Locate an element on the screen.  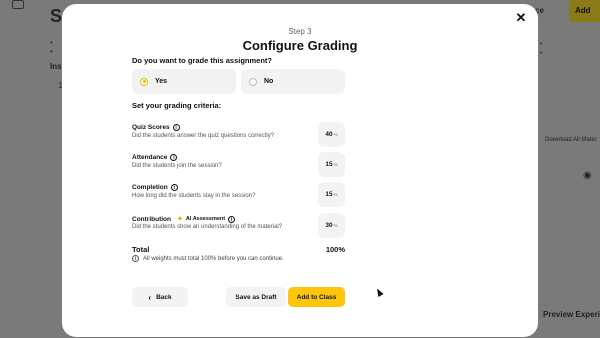
criterion-name: Attendance is located at coordinates (150, 157).